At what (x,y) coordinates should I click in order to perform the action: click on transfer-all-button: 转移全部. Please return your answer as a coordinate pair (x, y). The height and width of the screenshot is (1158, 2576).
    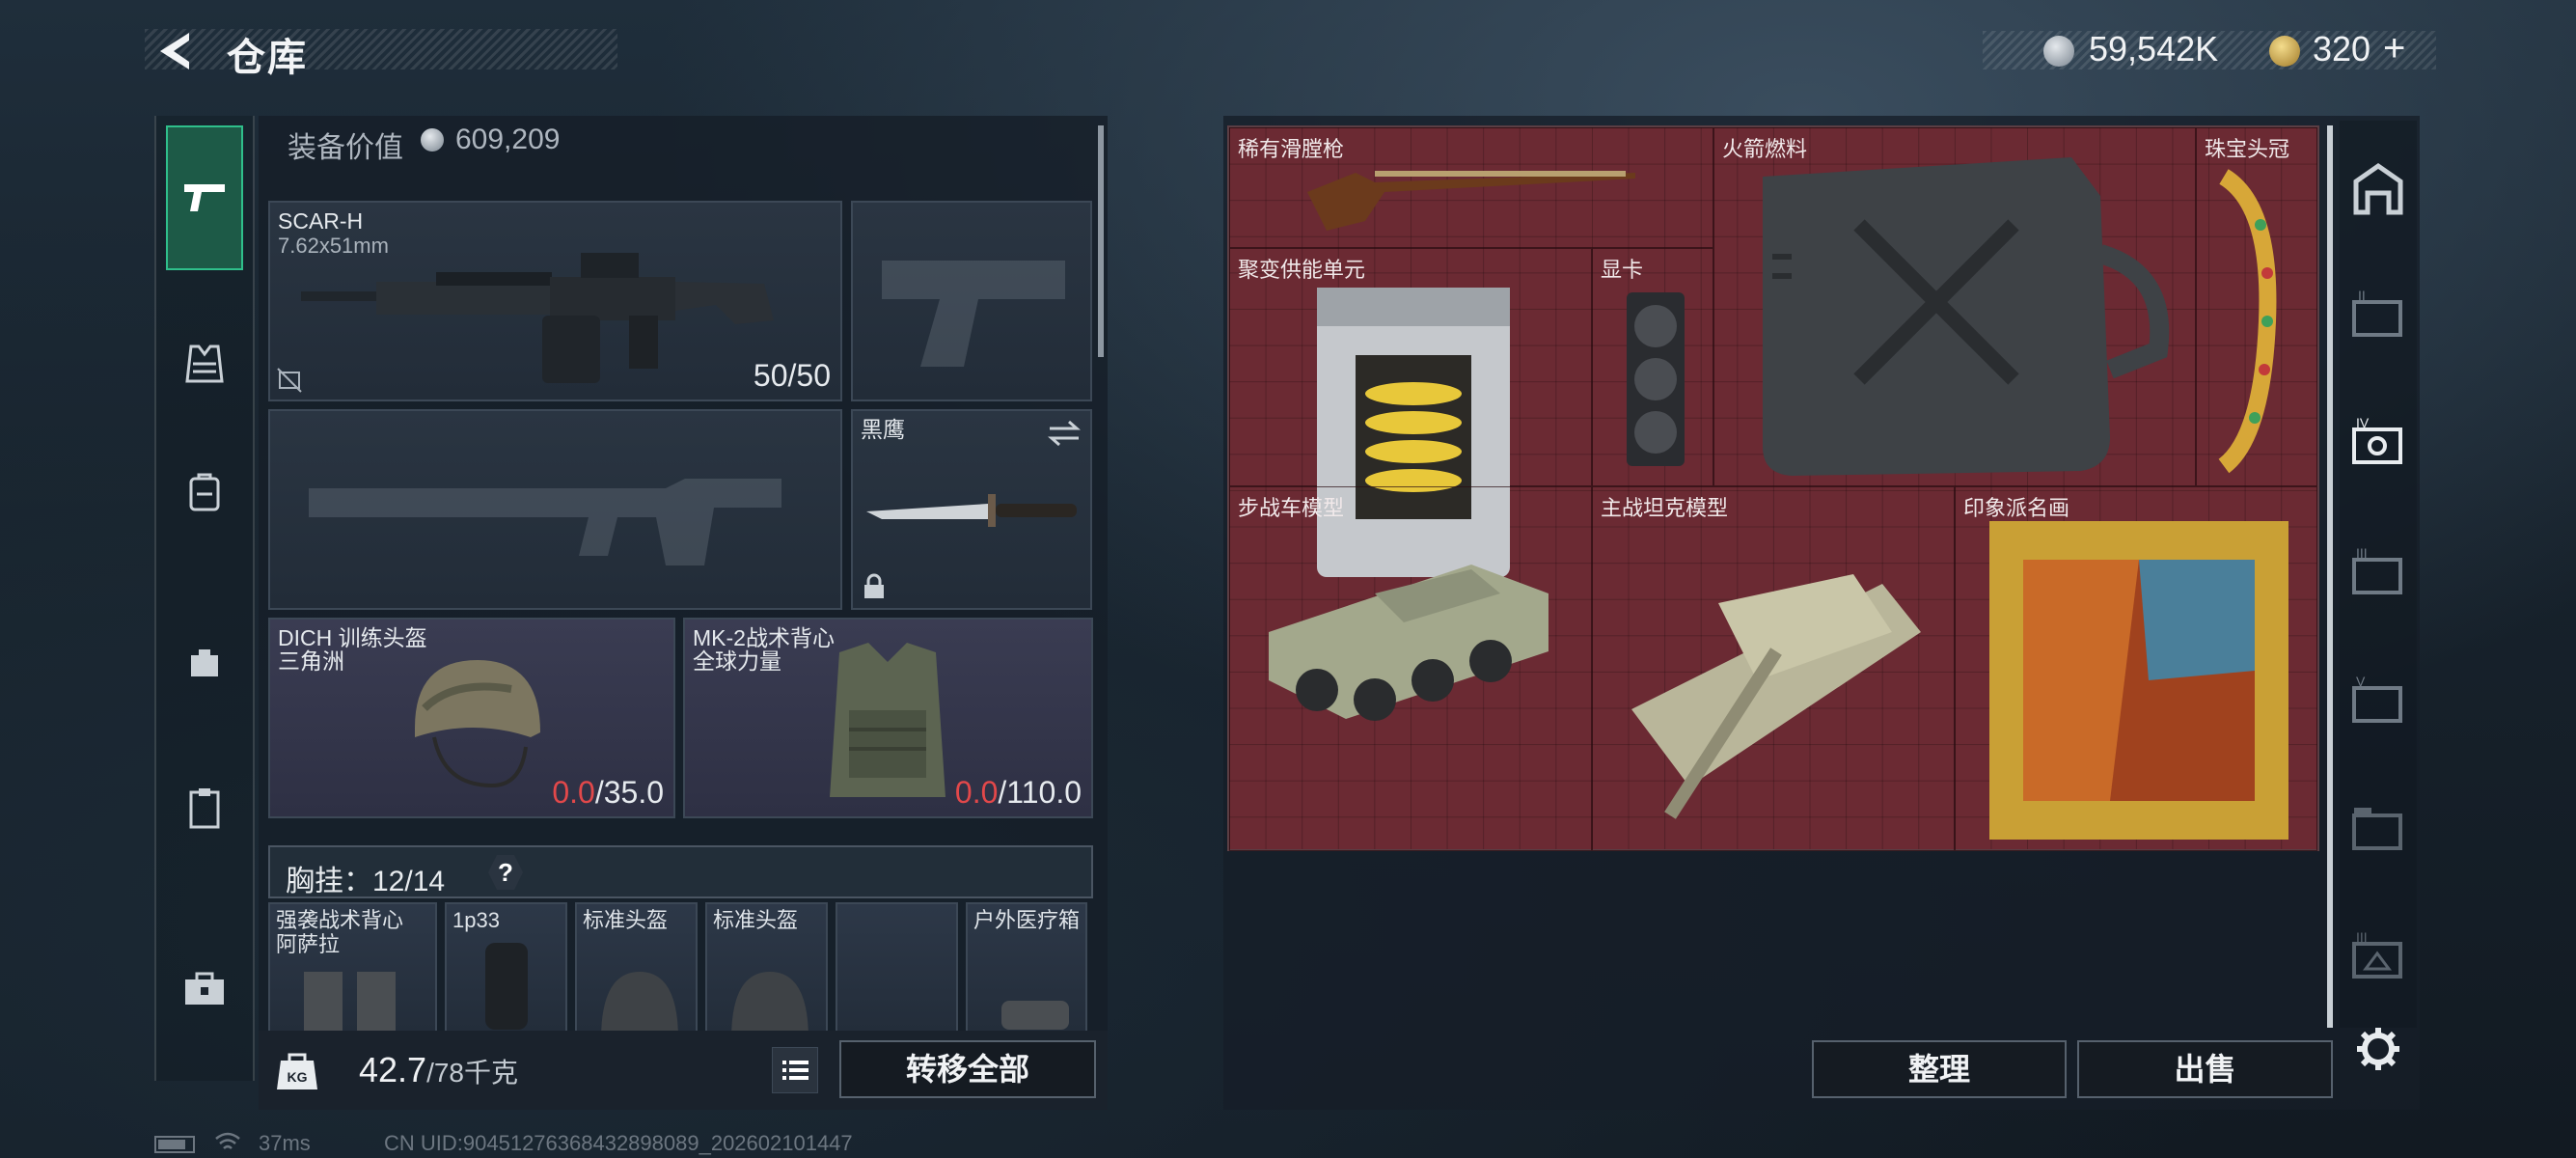
    Looking at the image, I should click on (968, 1069).